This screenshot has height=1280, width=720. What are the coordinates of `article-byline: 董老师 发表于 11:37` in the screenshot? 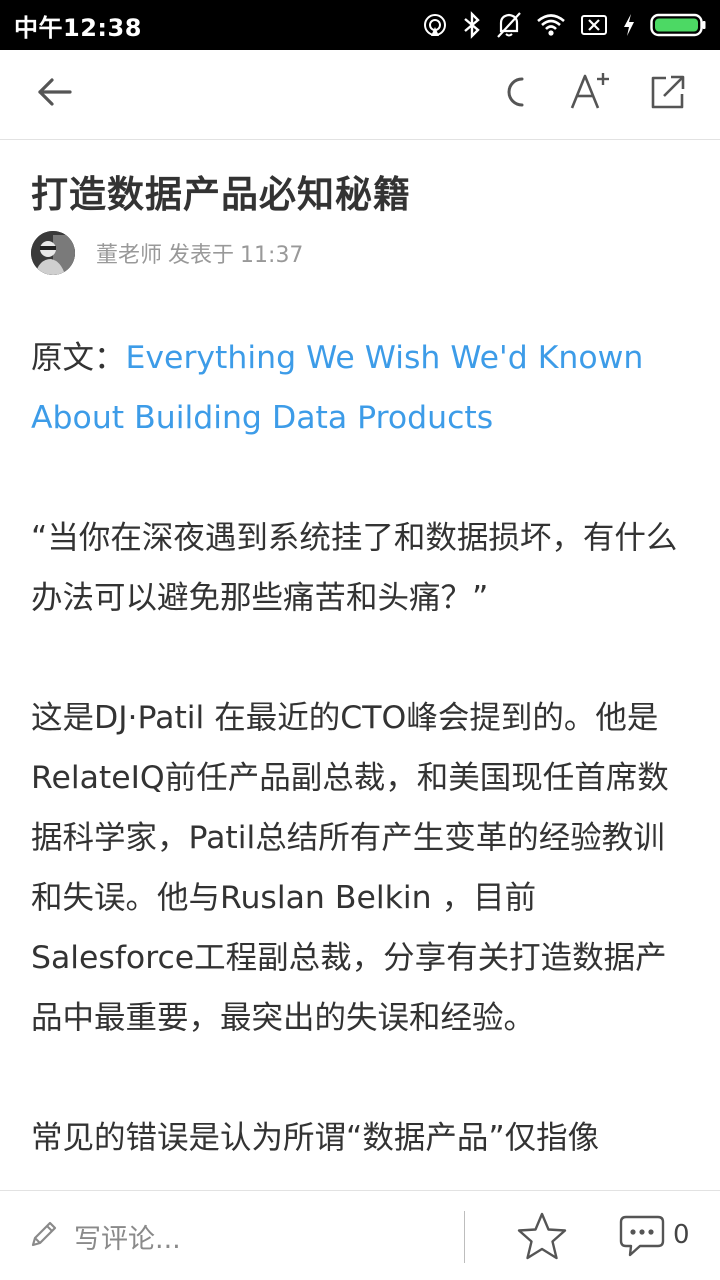 It's located at (199, 253).